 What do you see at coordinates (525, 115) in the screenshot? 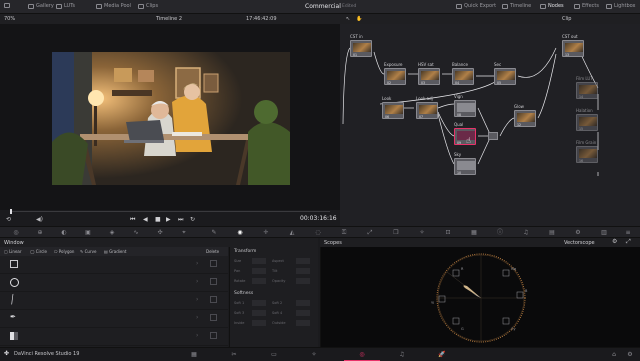
I see `node-glow: Glow 12` at bounding box center [525, 115].